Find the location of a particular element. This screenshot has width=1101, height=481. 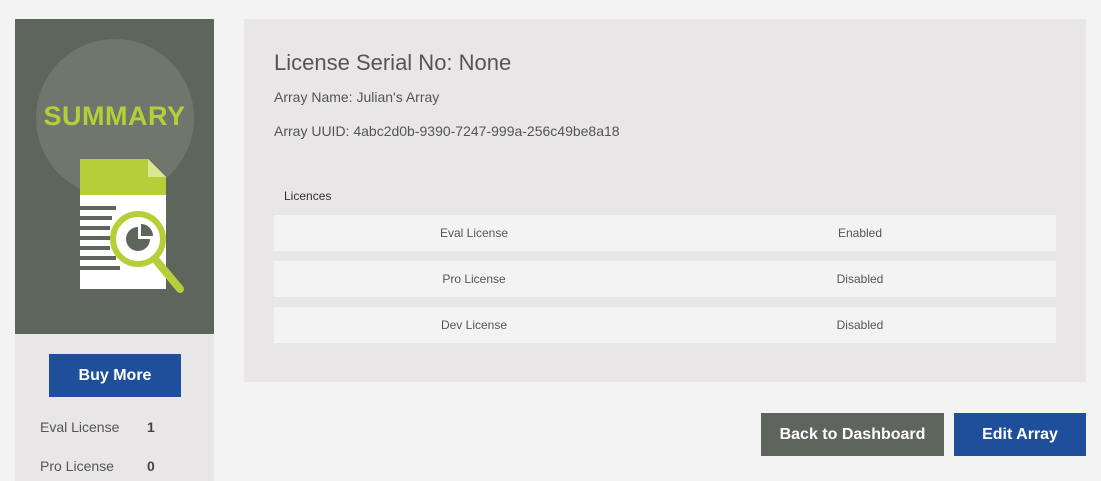

summary-panel: SUMMARY is located at coordinates (114, 176).